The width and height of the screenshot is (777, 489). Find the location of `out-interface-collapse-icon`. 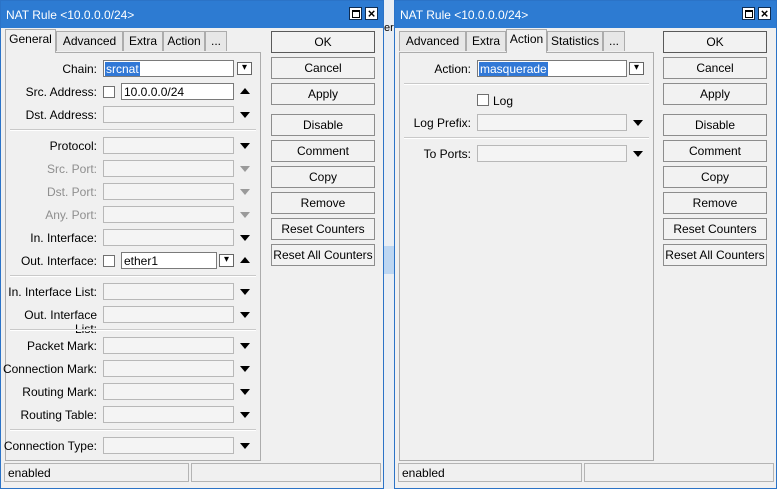

out-interface-collapse-icon is located at coordinates (245, 260).